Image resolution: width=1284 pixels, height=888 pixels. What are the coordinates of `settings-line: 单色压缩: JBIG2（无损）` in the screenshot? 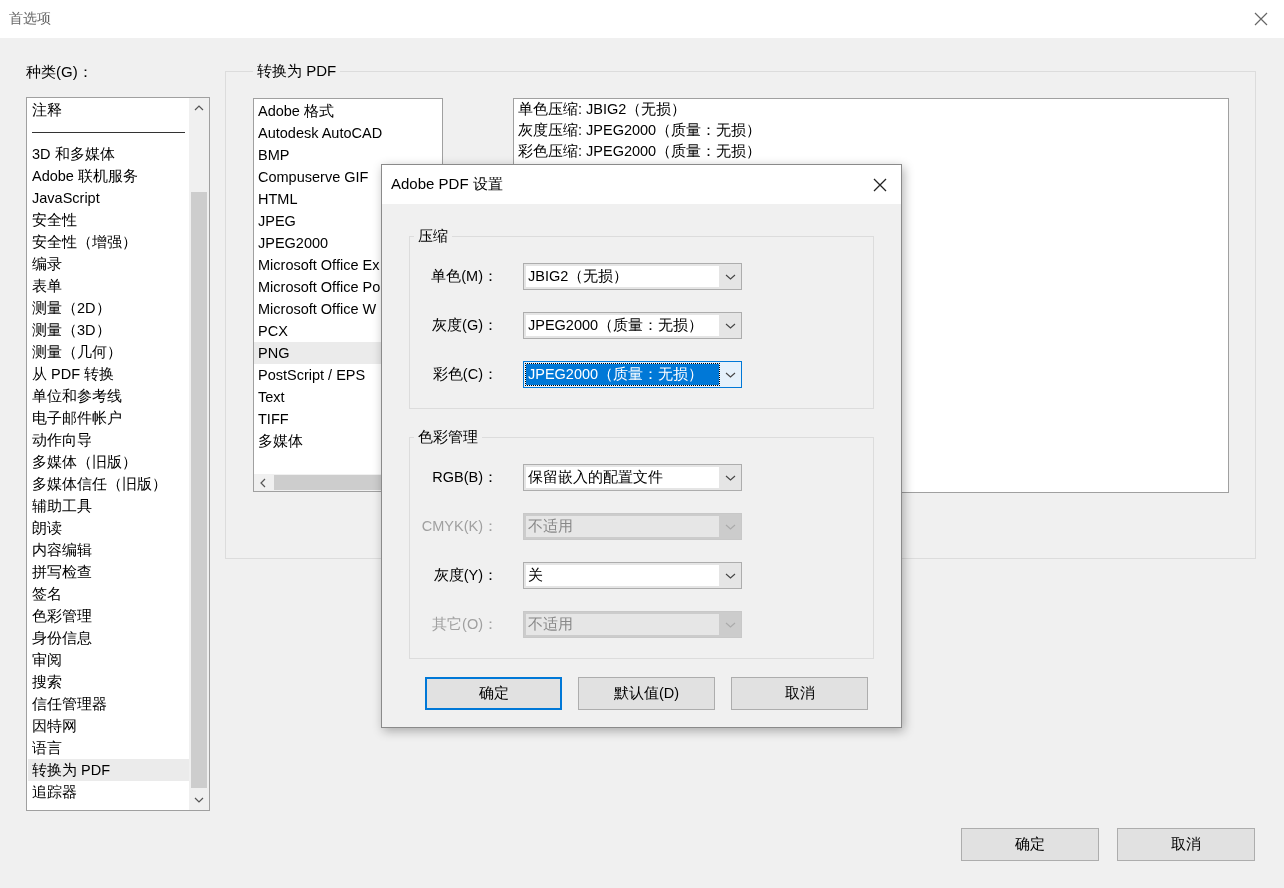 It's located at (603, 109).